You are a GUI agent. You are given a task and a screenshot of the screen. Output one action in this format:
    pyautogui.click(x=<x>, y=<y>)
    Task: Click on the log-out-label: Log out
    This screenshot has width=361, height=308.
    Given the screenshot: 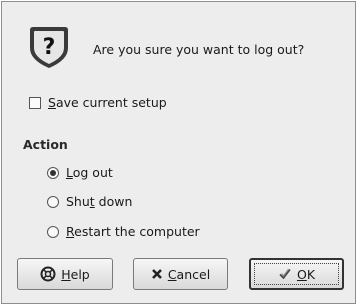 What is the action you would take?
    pyautogui.click(x=89, y=172)
    